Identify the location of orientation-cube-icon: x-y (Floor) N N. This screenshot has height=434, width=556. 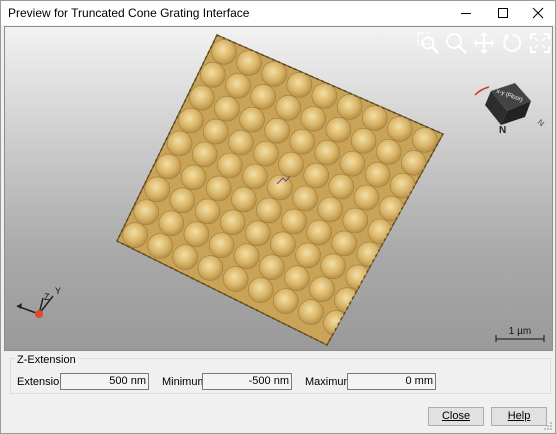
(512, 107).